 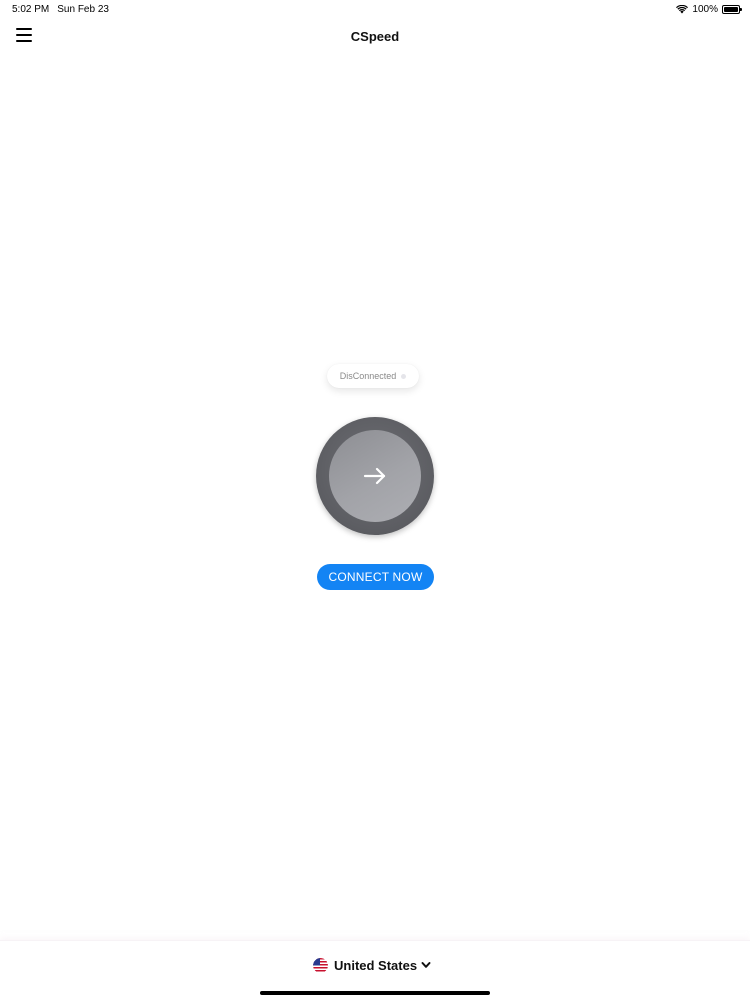 I want to click on page-title: CSpeed, so click(x=375, y=36).